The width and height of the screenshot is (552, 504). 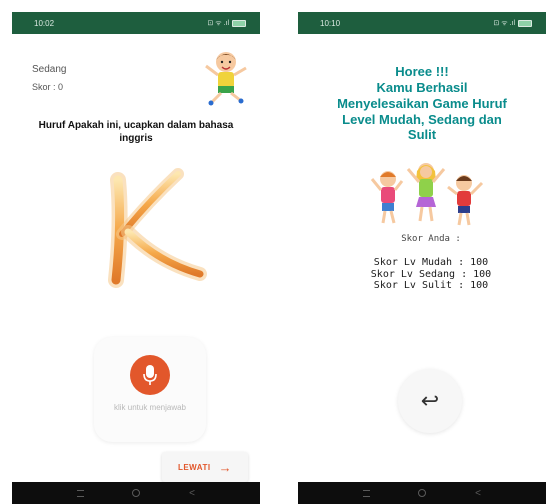 What do you see at coordinates (422, 135) in the screenshot?
I see `congrats-line: Sulit` at bounding box center [422, 135].